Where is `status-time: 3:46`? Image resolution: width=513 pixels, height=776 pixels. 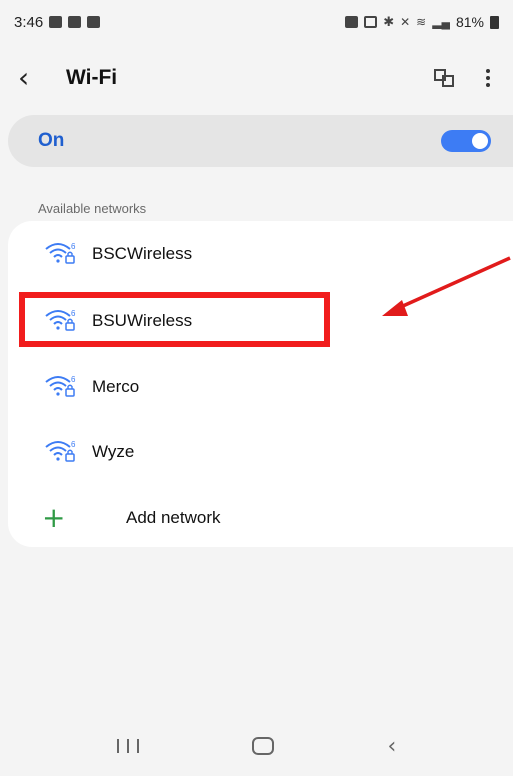
status-time: 3:46 is located at coordinates (29, 22).